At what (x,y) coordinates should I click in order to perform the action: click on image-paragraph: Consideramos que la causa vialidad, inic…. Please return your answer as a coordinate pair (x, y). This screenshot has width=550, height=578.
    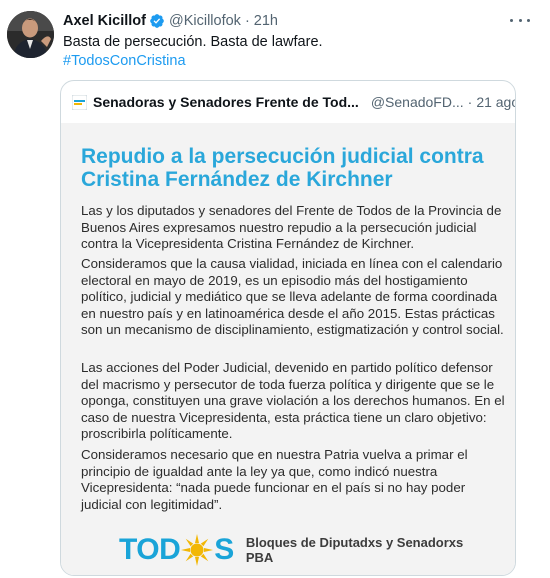
    Looking at the image, I should click on (292, 296).